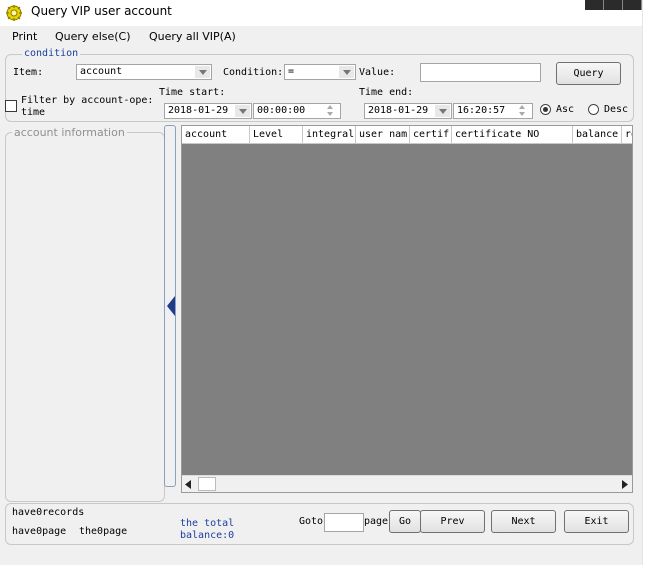  I want to click on menu-bar: Print Query else(C) Query all VIP(A), so click(321, 37).